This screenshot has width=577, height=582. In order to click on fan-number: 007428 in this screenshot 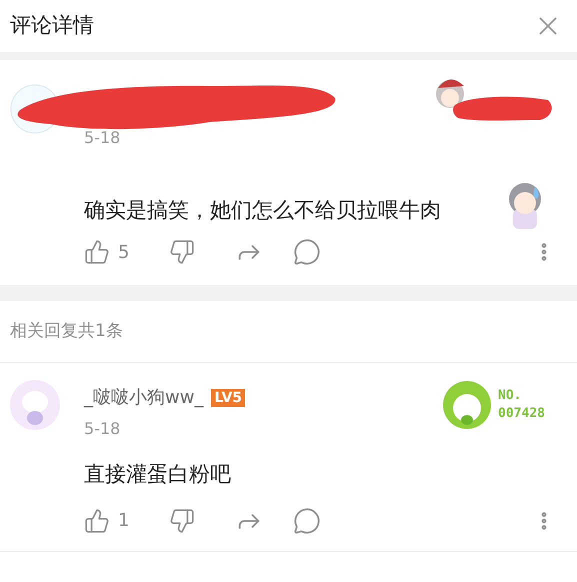, I will do `click(521, 414)`.